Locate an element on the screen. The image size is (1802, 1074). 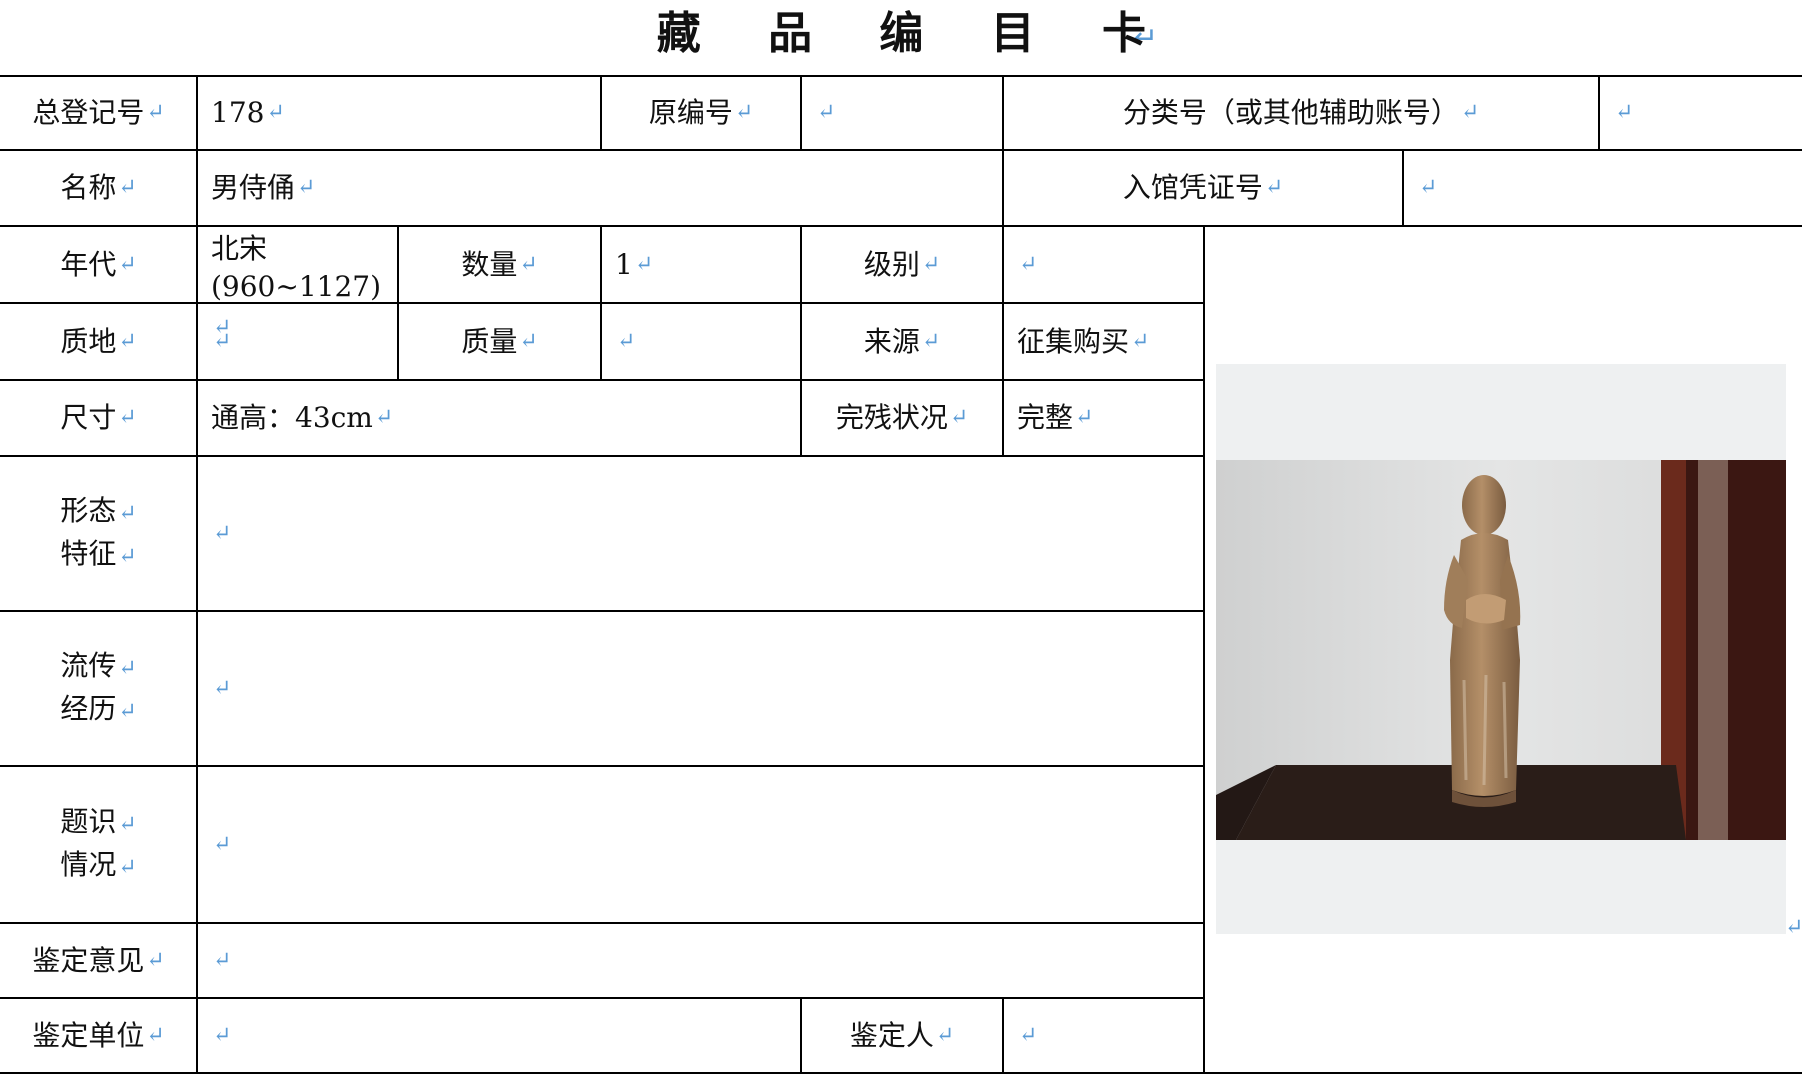
label-text: 尺寸 is located at coordinates (88, 417).